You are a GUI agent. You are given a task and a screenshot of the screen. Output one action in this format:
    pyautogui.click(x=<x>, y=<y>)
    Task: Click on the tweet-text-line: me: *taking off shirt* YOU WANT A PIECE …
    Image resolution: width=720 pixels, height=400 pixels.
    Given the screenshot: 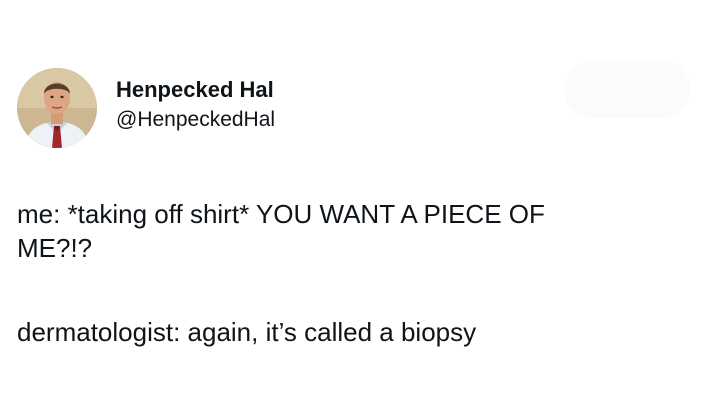 What is the action you would take?
    pyautogui.click(x=281, y=214)
    